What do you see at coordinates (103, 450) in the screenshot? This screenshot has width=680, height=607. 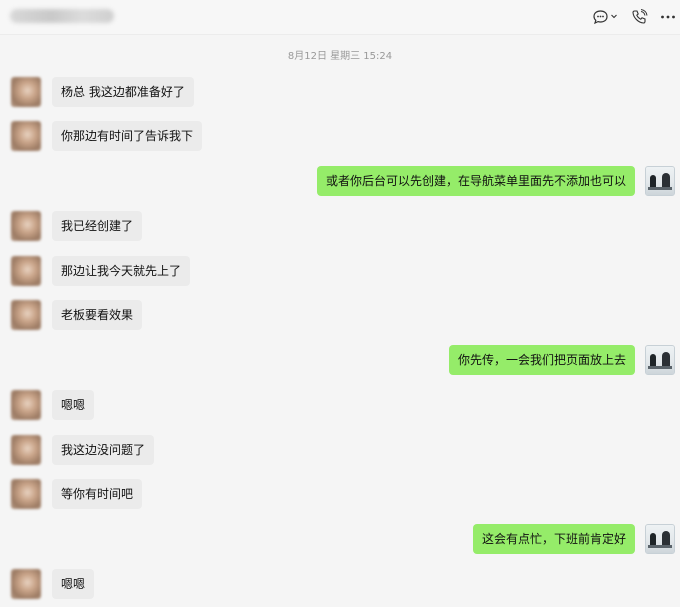 I see `incoming-message-bubble: 我这边没问题了` at bounding box center [103, 450].